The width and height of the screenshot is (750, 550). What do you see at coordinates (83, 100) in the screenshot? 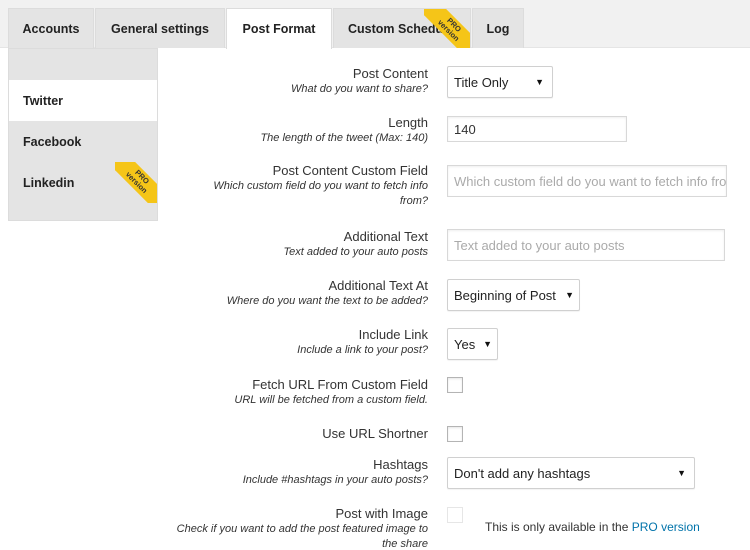
I see `sidebar-item-twitter: Twitter` at bounding box center [83, 100].